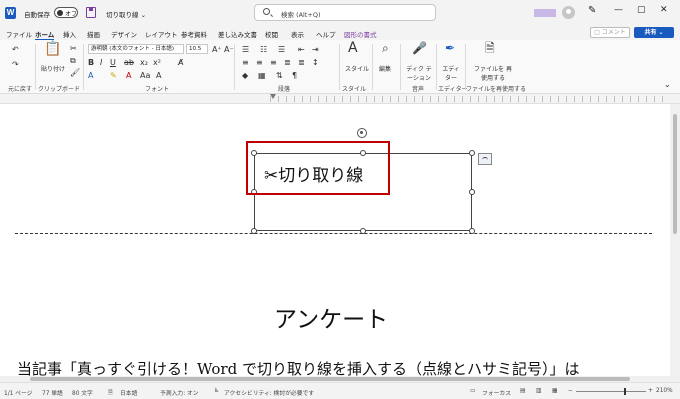 The height and width of the screenshot is (399, 680). What do you see at coordinates (158, 75) in the screenshot?
I see `character-shading-icon: A` at bounding box center [158, 75].